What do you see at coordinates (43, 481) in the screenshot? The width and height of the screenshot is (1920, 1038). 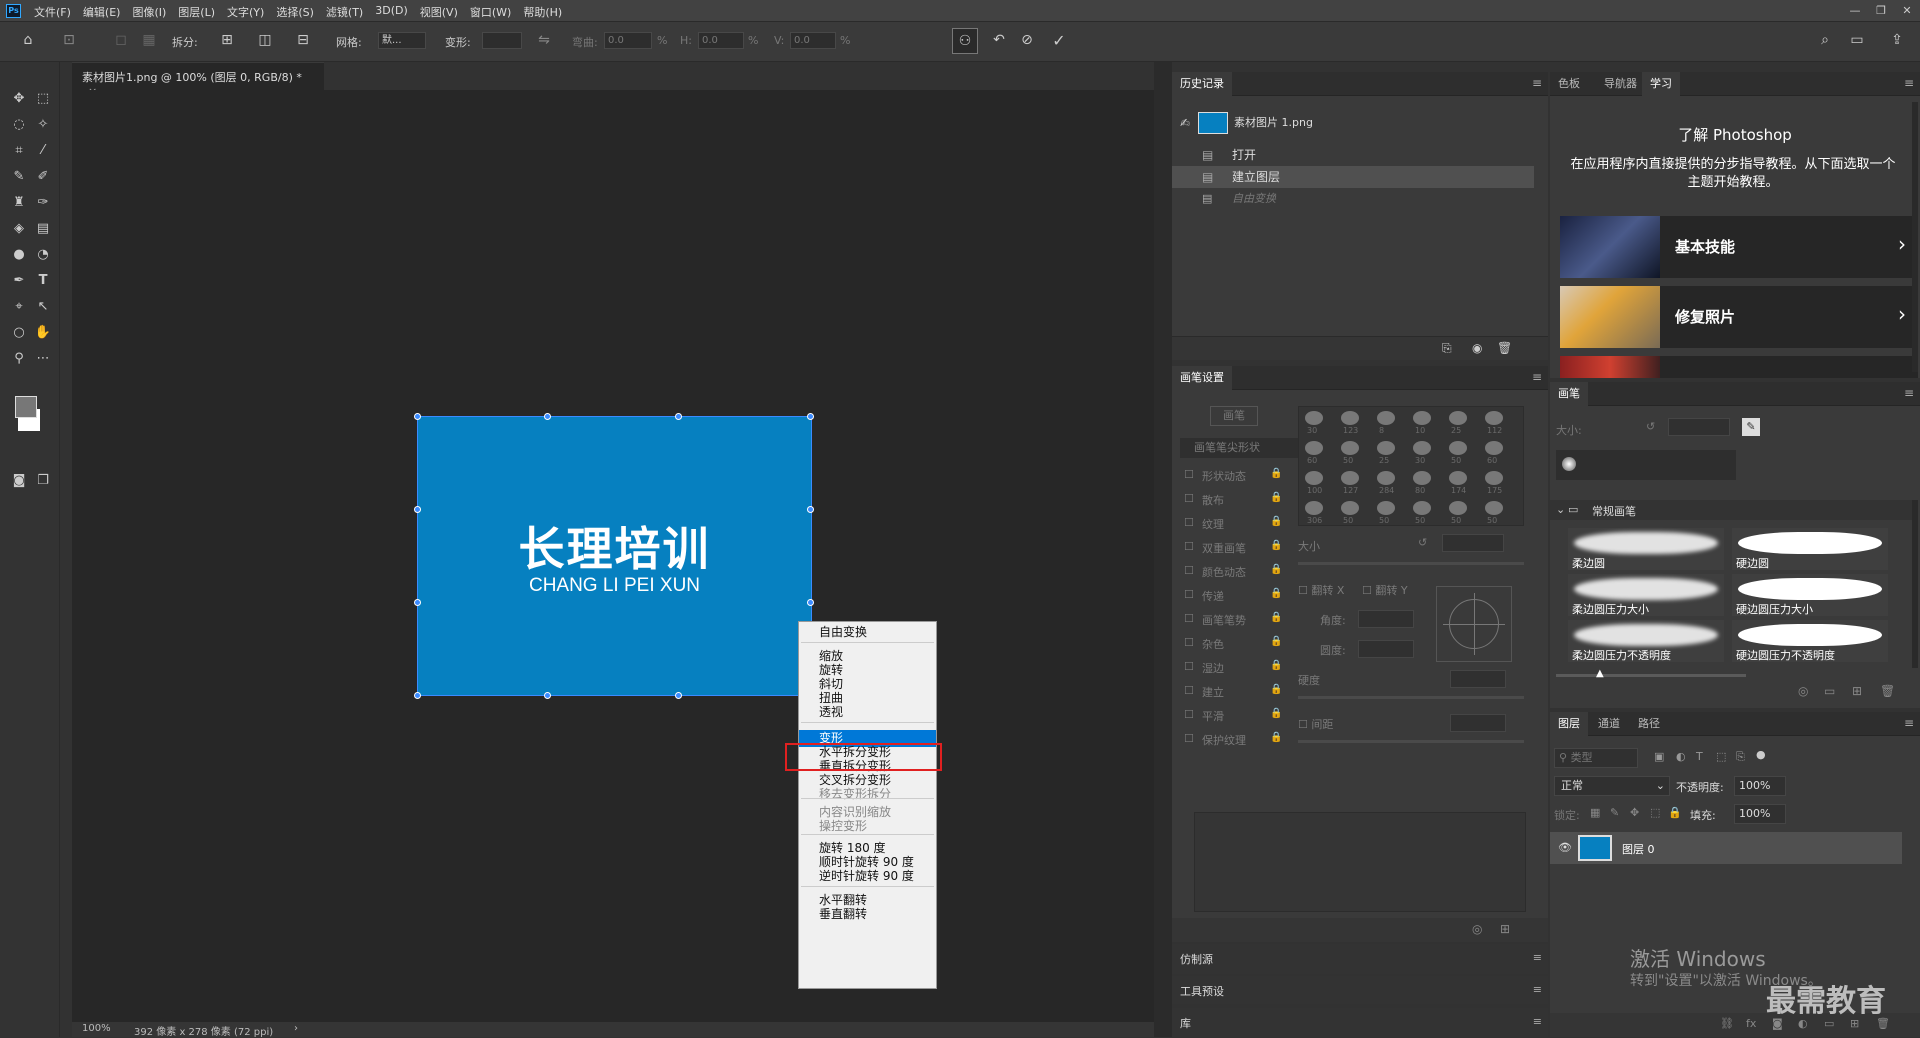 I see `screen-mode-icon: ❐` at bounding box center [43, 481].